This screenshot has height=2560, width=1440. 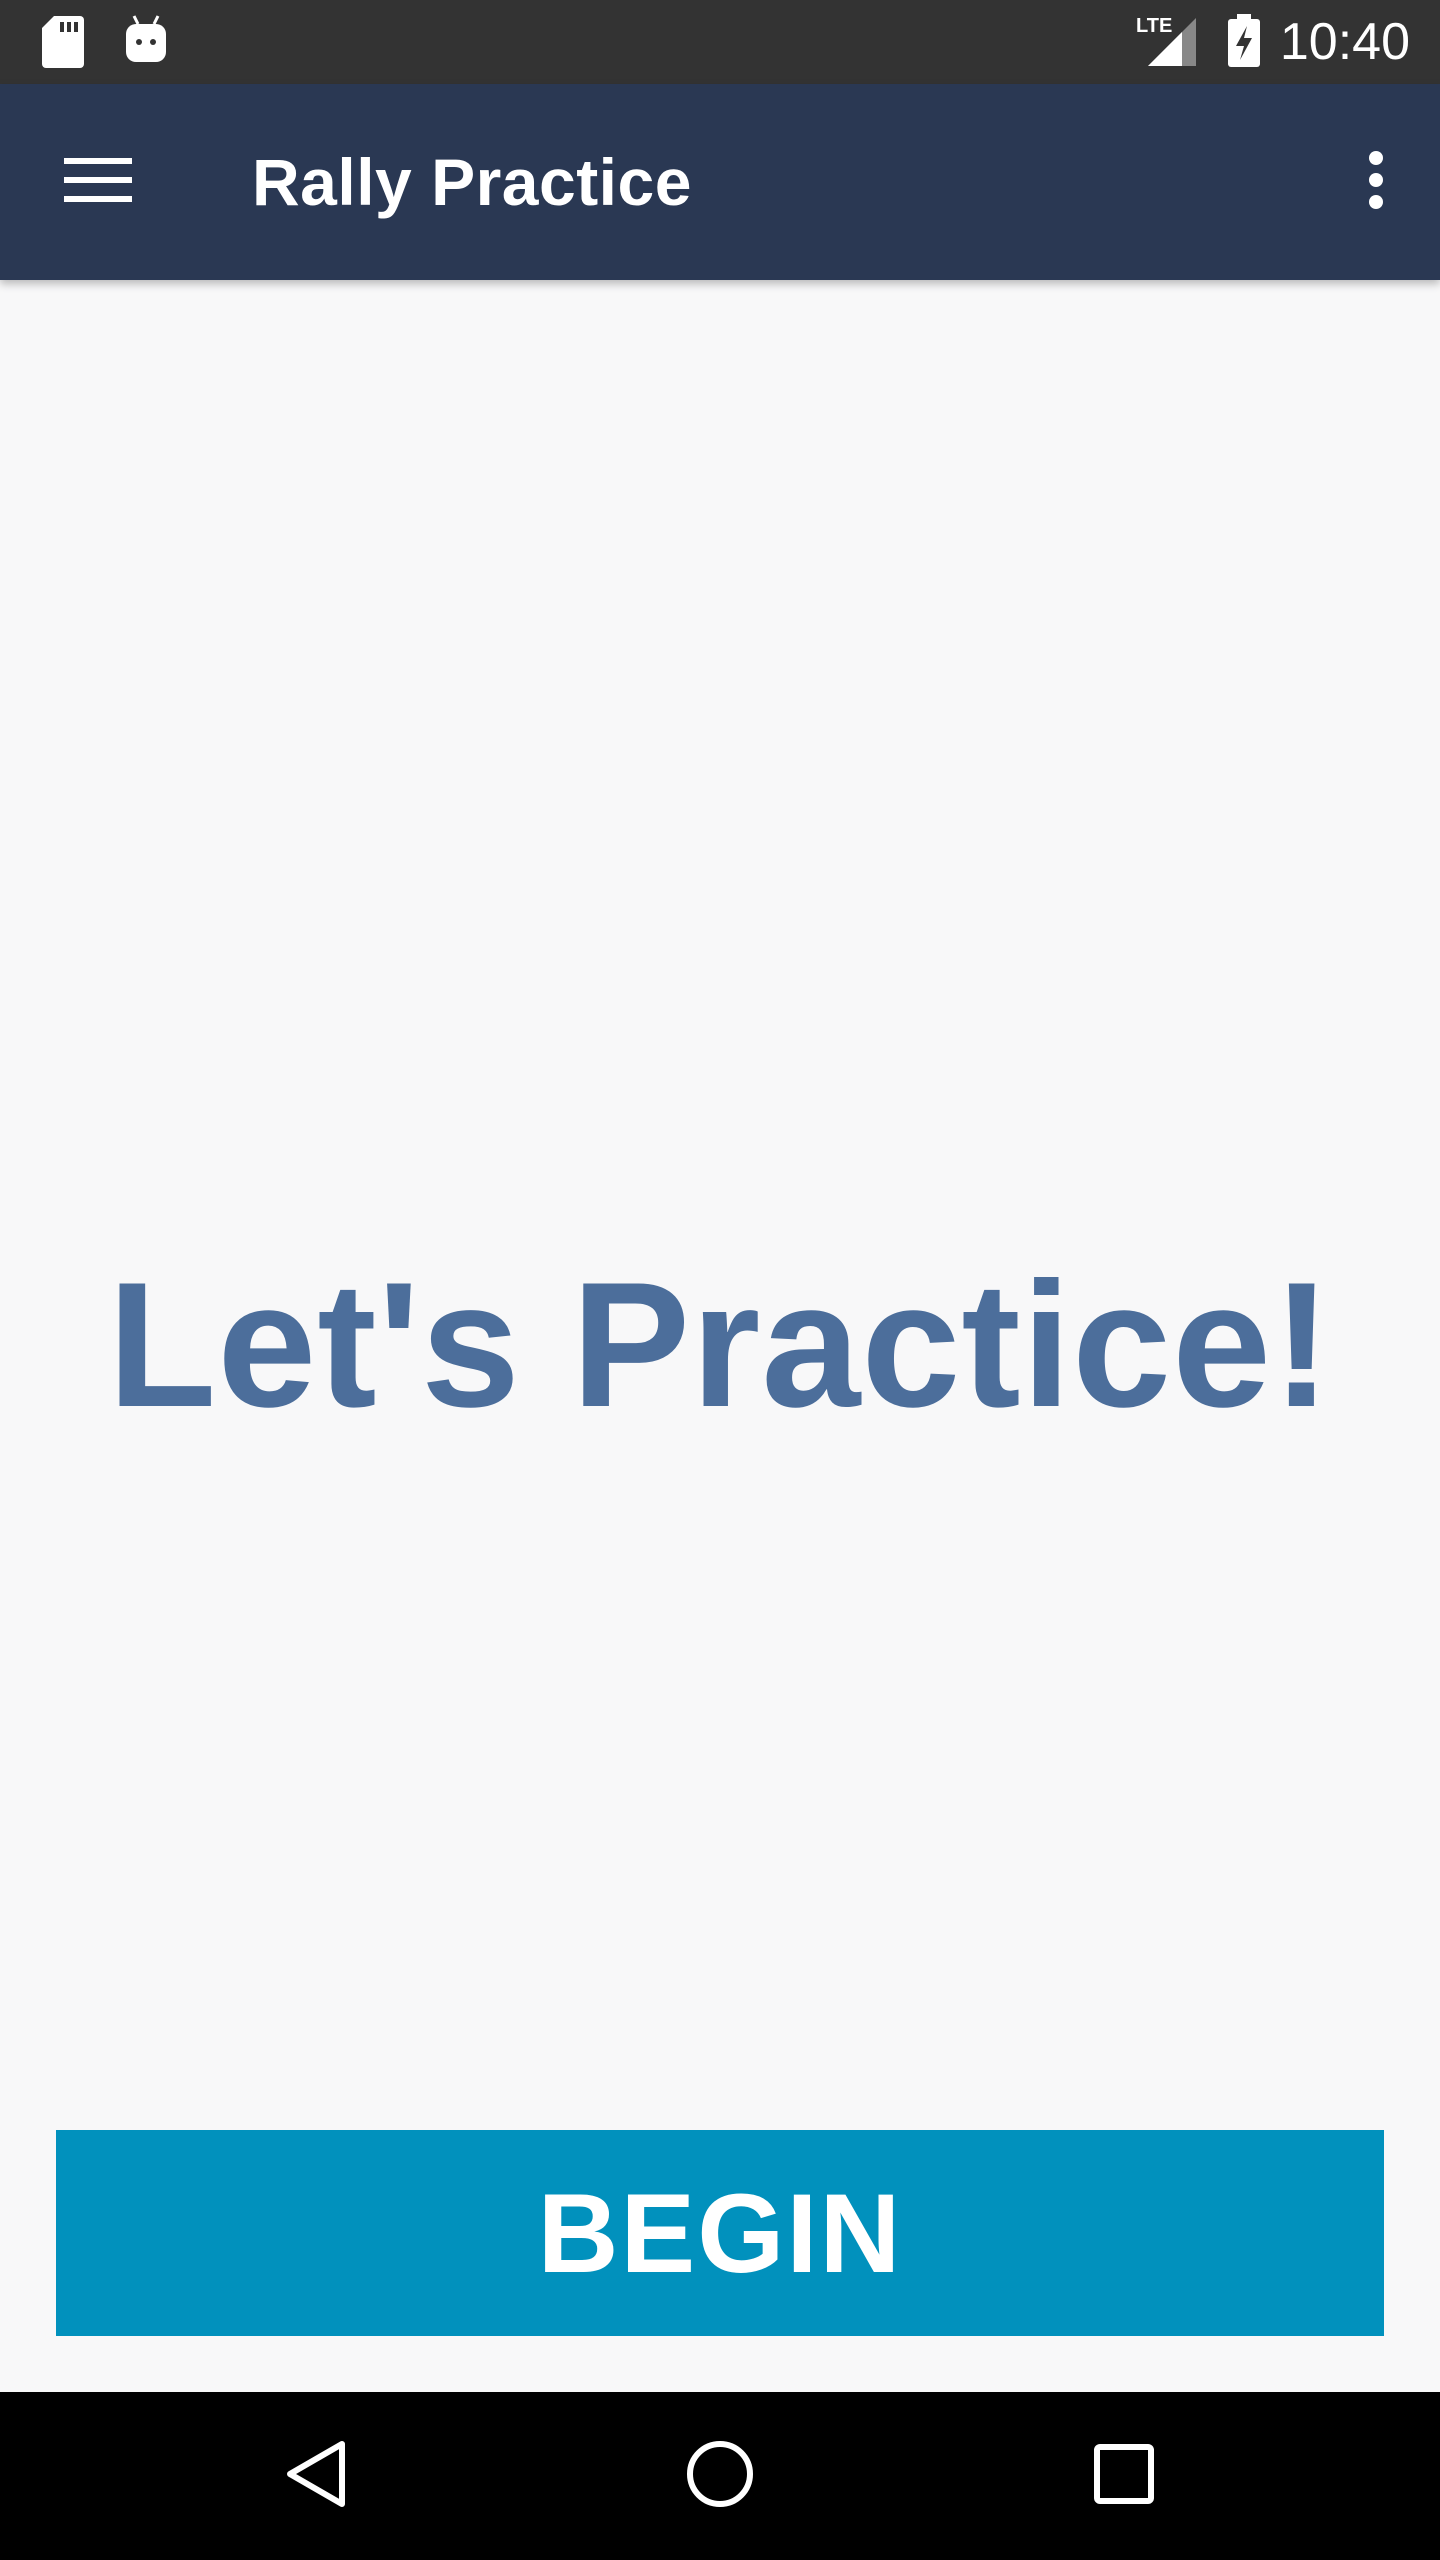 What do you see at coordinates (1244, 43) in the screenshot?
I see `battery-charging-icon` at bounding box center [1244, 43].